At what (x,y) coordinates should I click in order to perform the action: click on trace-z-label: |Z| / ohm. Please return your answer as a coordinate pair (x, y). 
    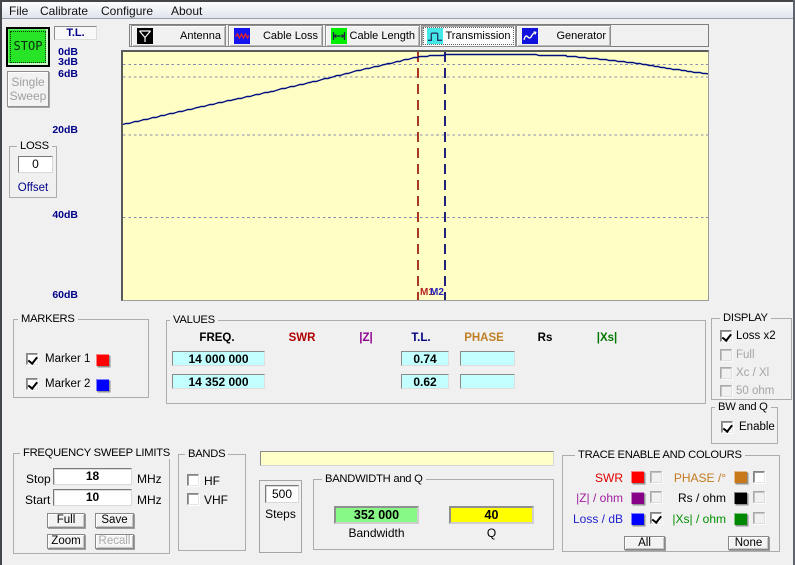
    Looking at the image, I should click on (599, 498).